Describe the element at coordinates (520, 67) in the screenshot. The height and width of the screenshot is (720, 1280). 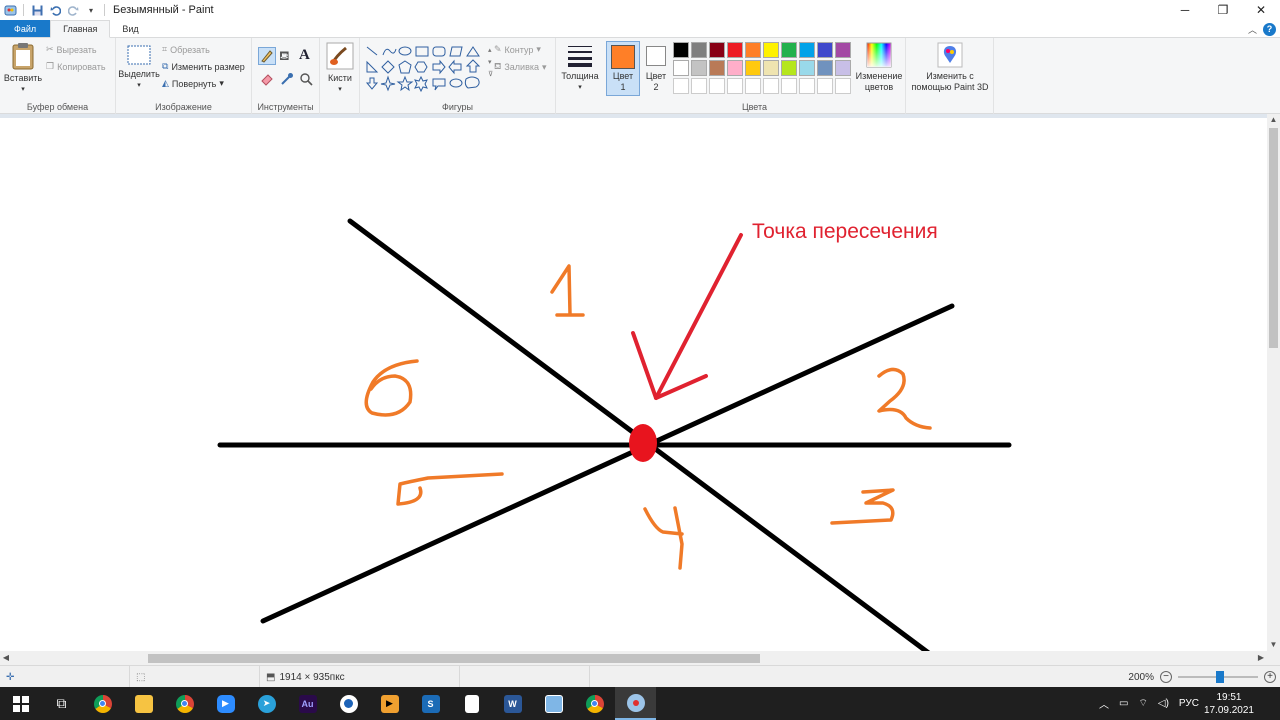
I see `fill-button: ⛾ Заливка ▾` at that location.